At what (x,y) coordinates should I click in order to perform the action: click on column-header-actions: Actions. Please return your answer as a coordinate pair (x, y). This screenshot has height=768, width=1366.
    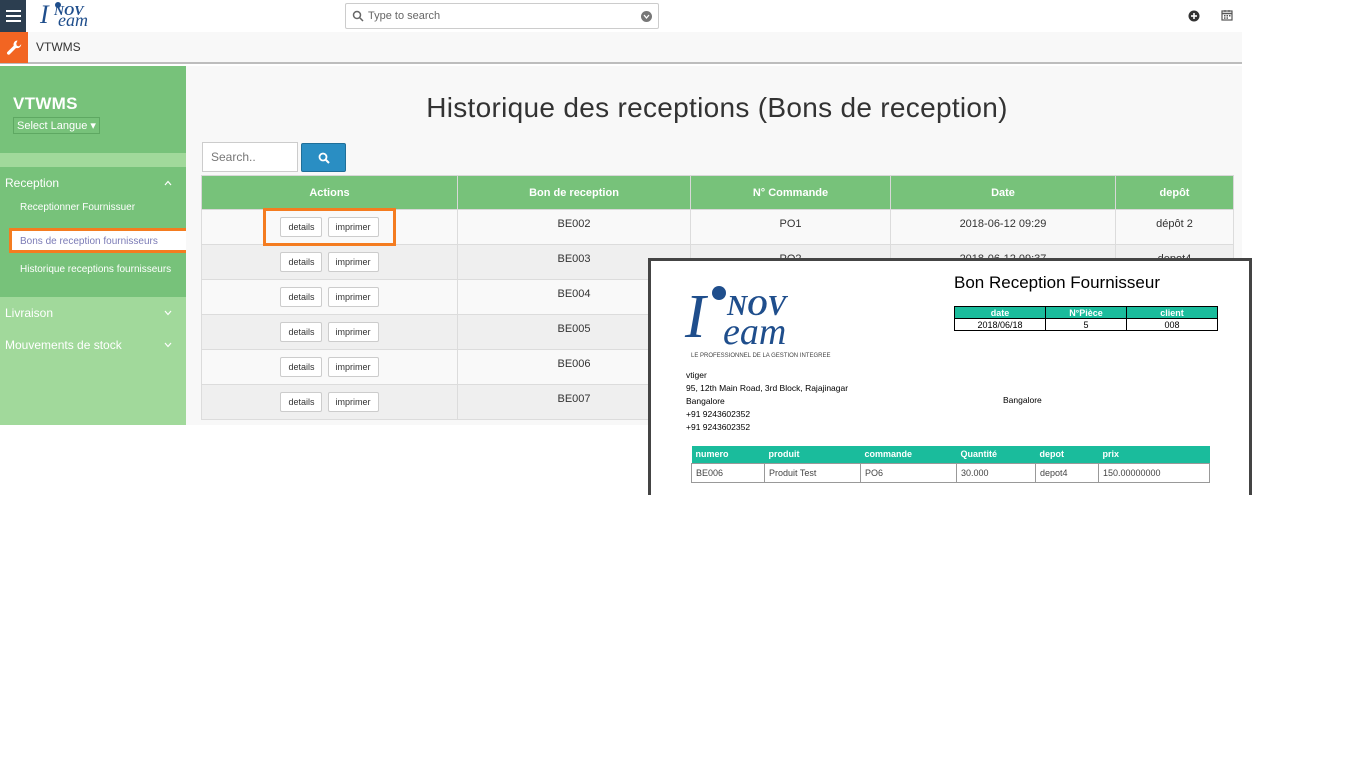
    Looking at the image, I should click on (329, 192).